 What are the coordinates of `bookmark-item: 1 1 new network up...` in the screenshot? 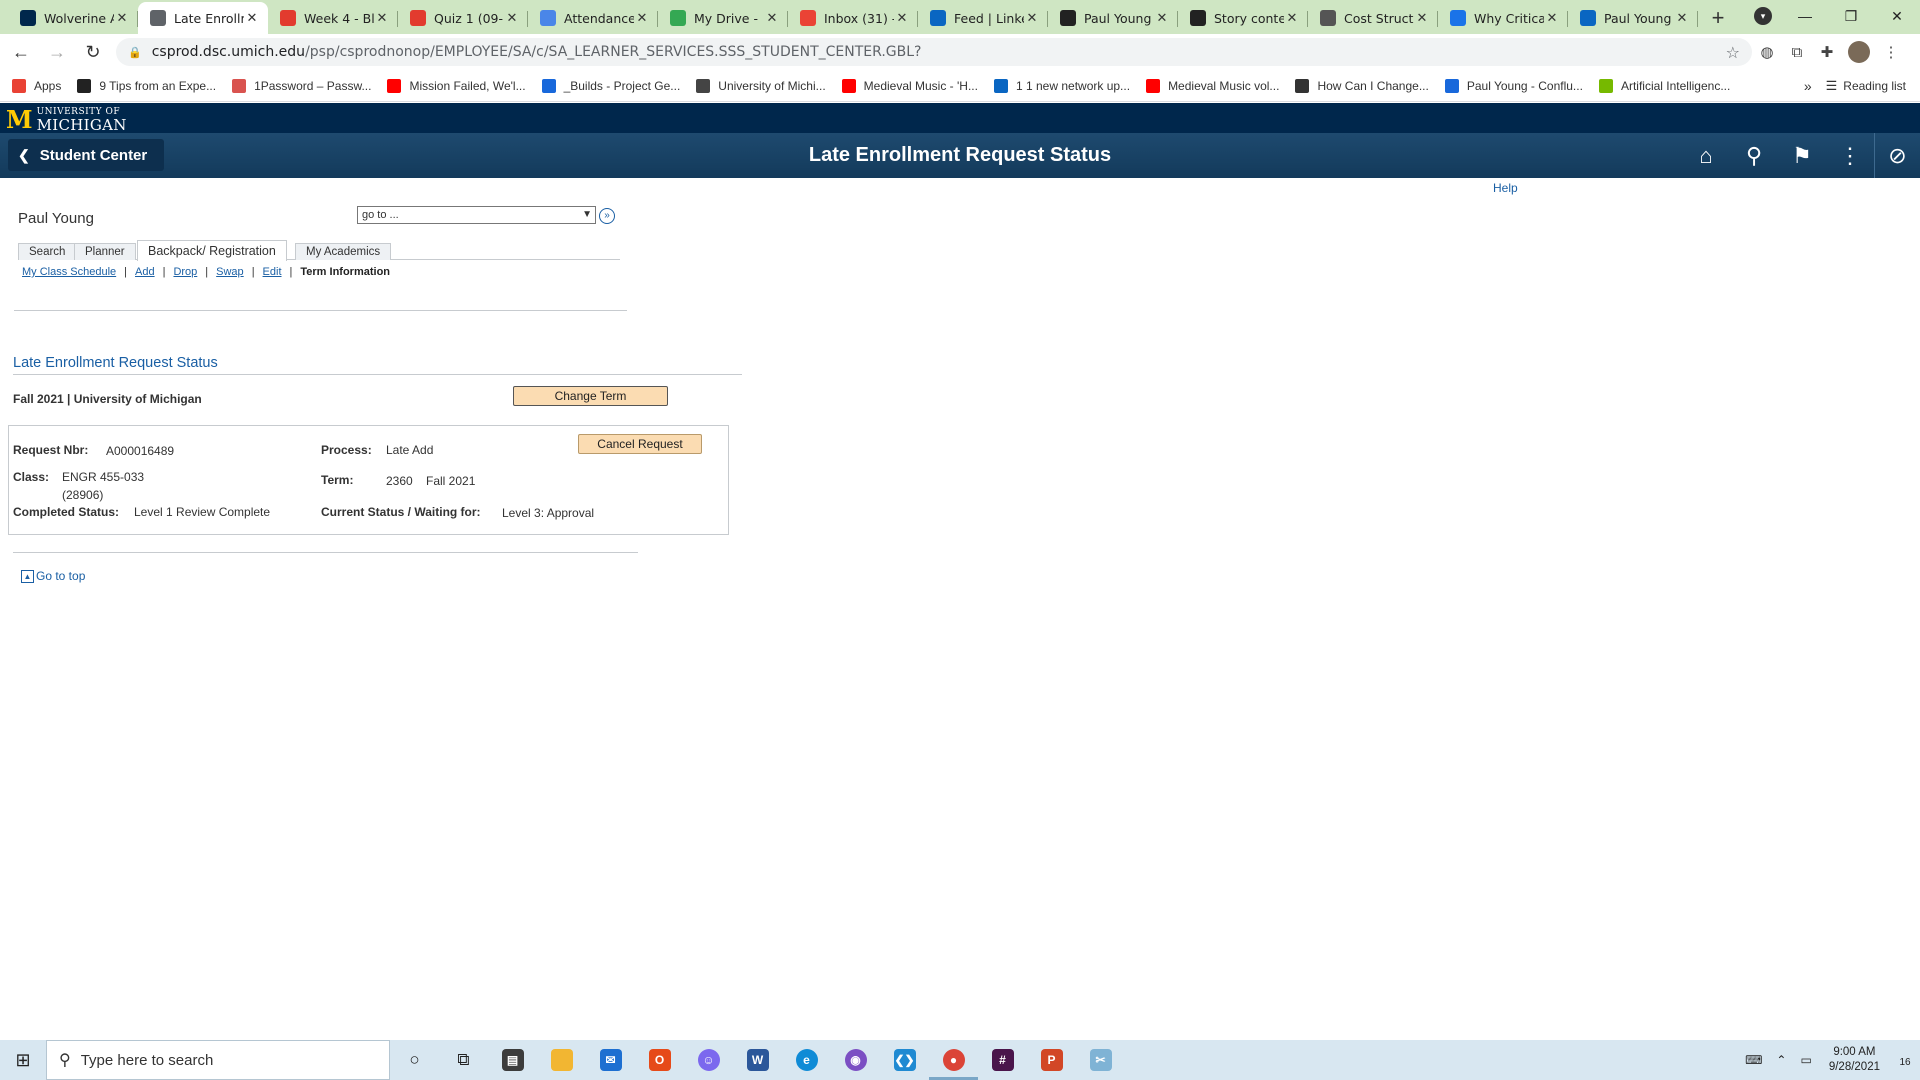 It's located at (1061, 85).